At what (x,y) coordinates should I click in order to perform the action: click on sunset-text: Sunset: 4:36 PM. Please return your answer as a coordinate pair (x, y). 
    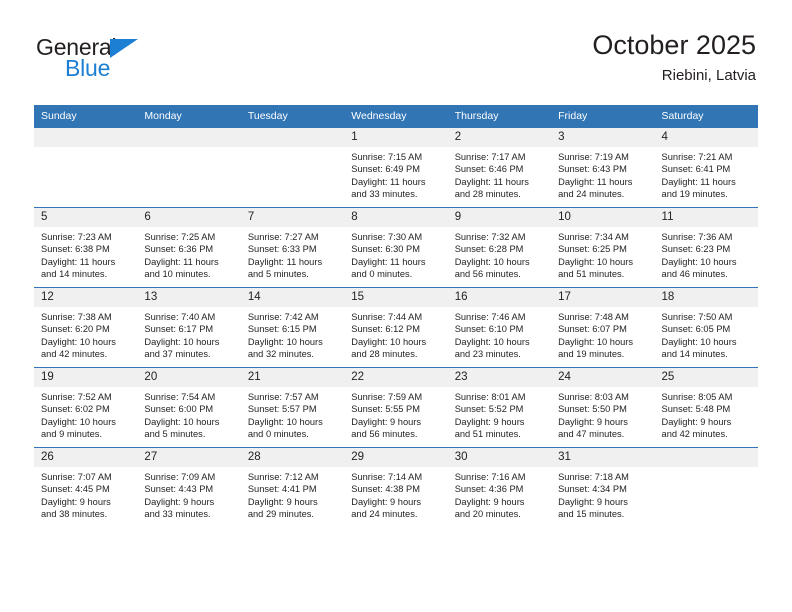
    Looking at the image, I should click on (489, 489).